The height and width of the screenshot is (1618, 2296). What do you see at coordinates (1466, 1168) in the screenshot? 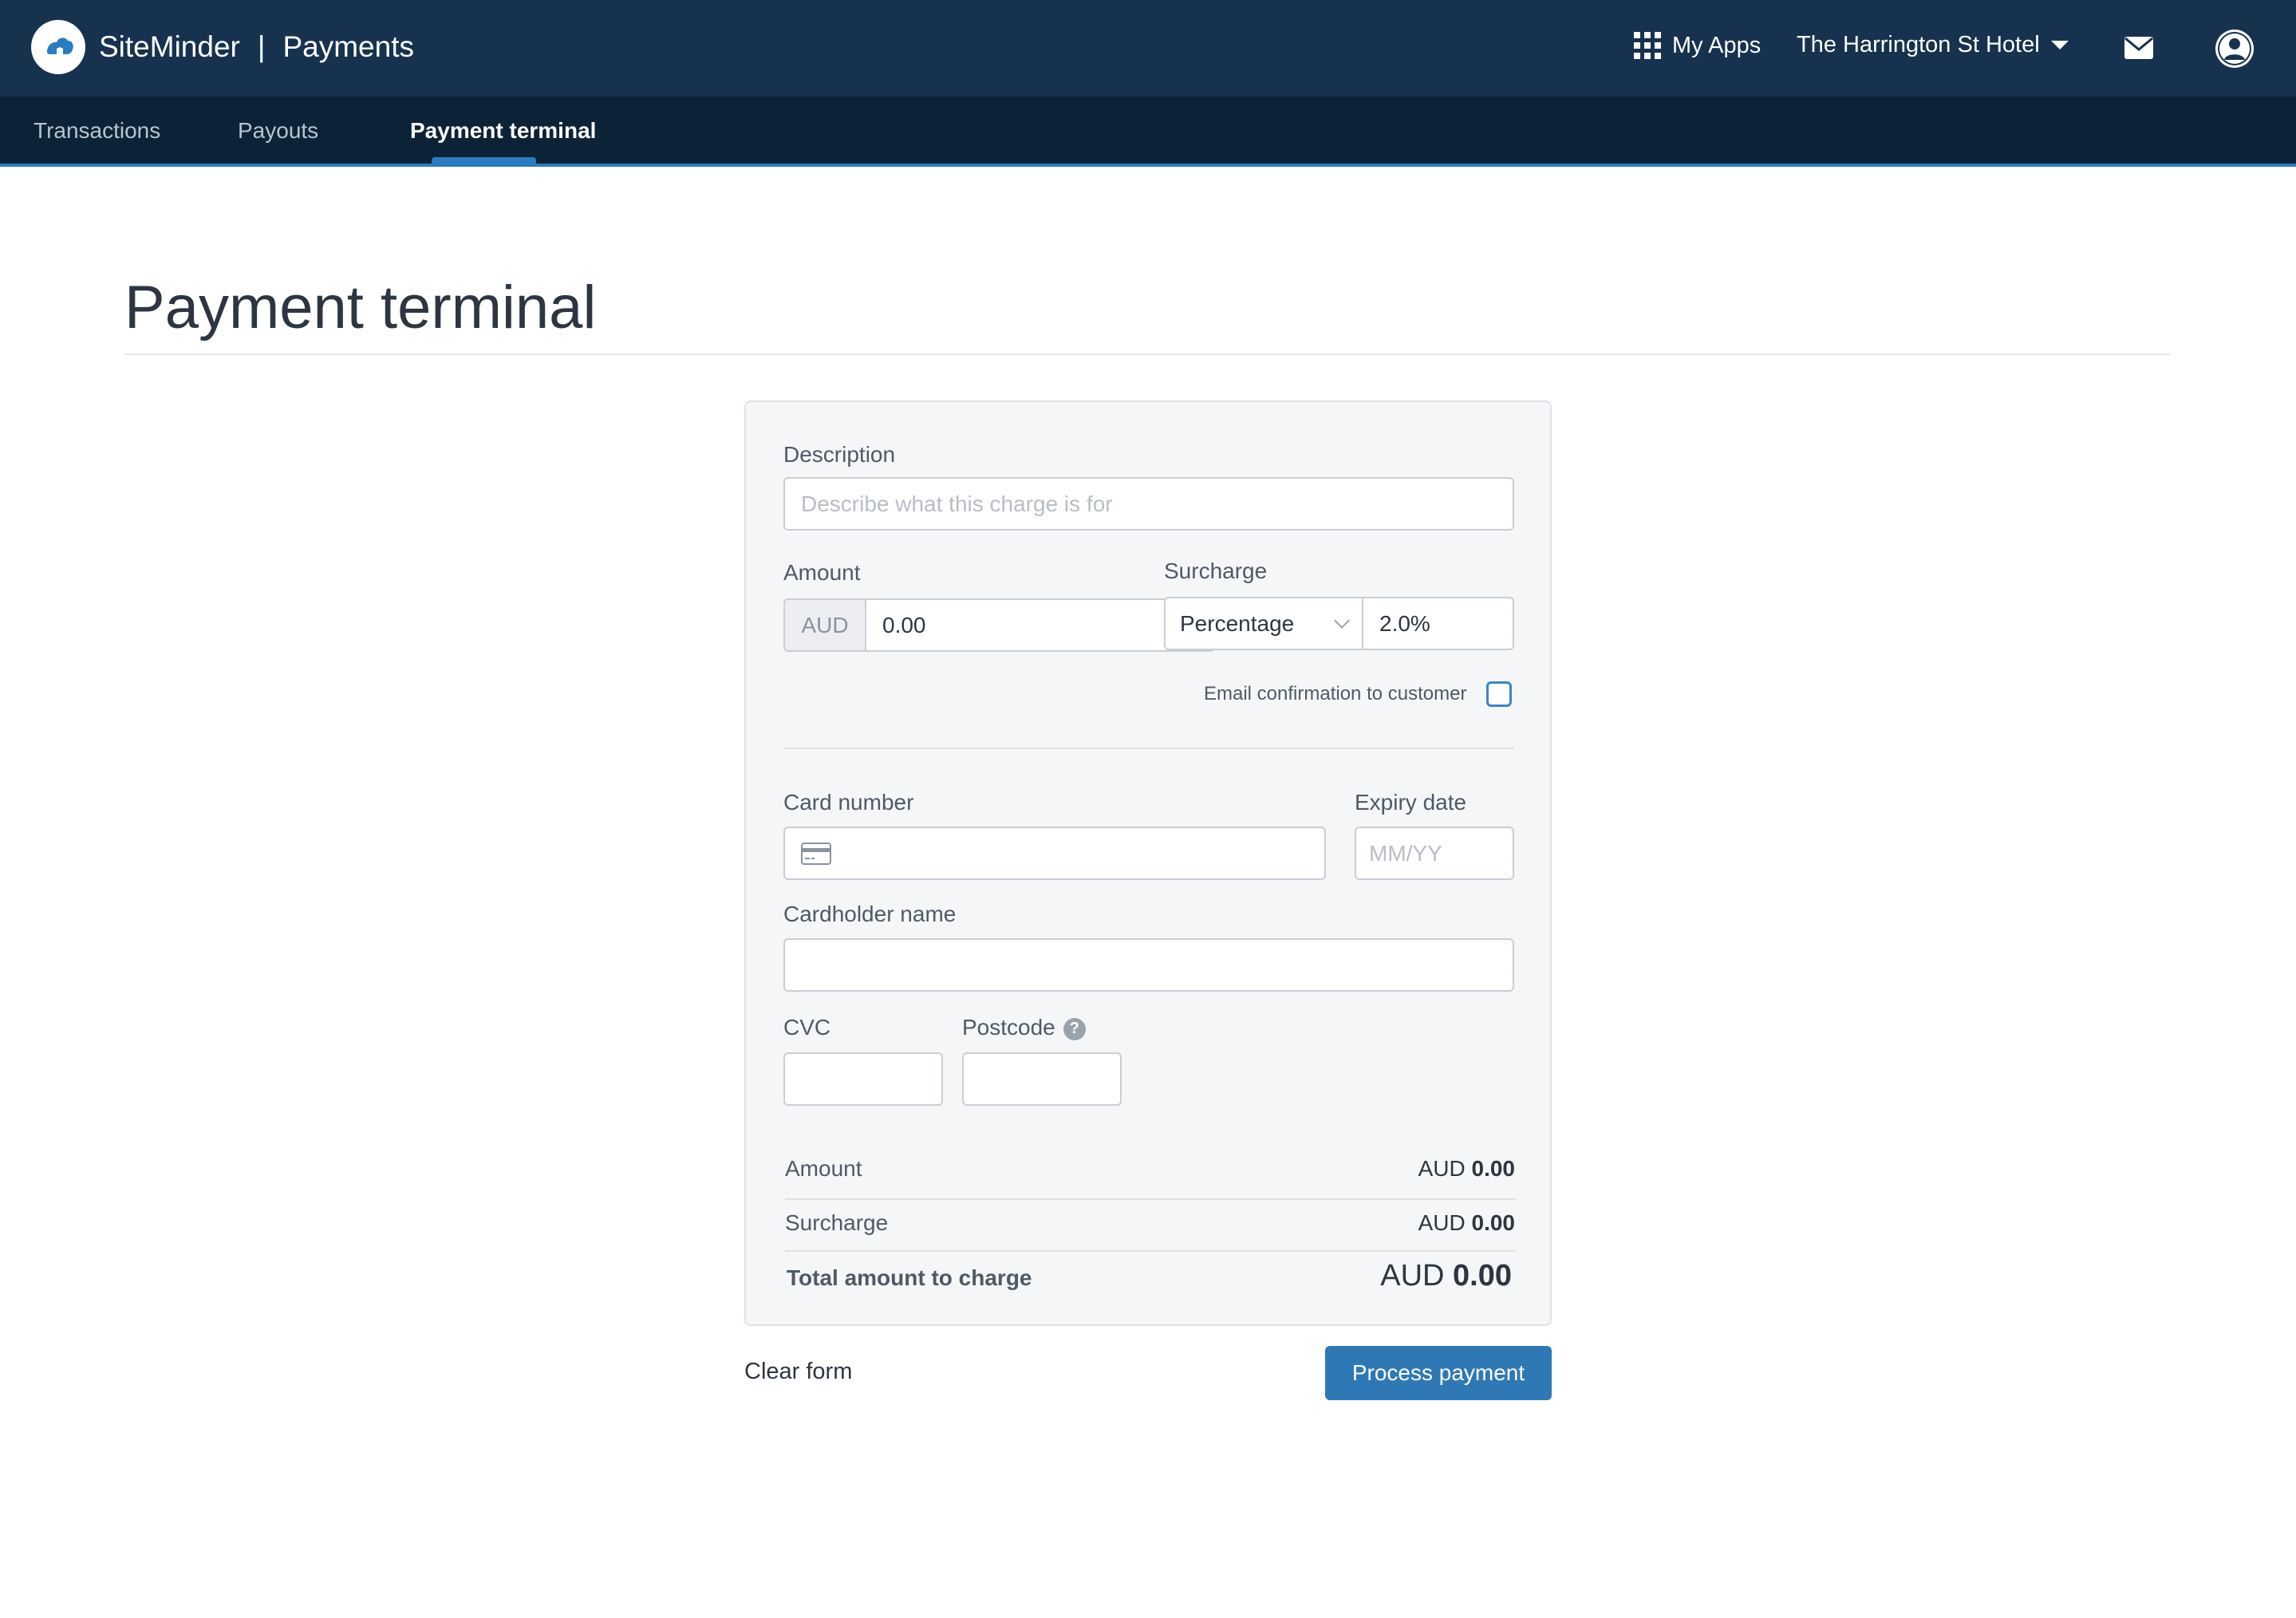
I see `summary-amount-value: AUD 0.00` at bounding box center [1466, 1168].